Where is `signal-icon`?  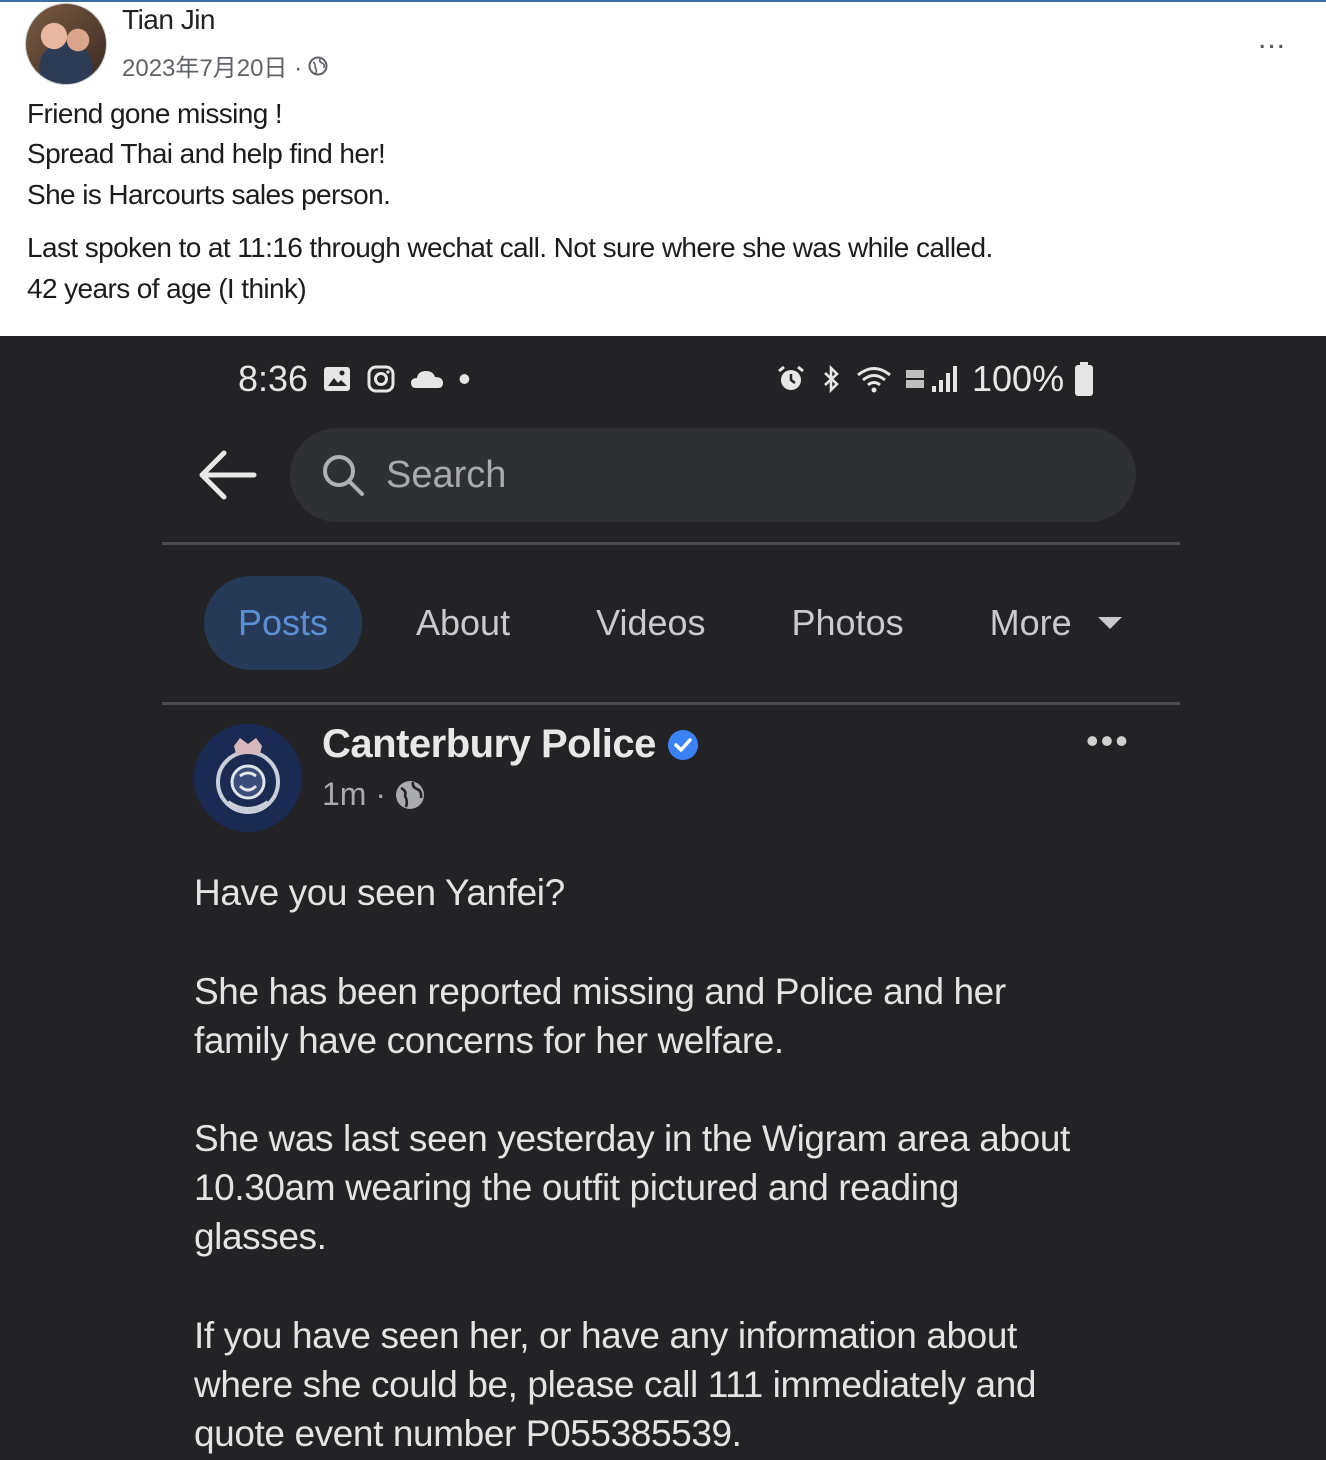 signal-icon is located at coordinates (931, 379).